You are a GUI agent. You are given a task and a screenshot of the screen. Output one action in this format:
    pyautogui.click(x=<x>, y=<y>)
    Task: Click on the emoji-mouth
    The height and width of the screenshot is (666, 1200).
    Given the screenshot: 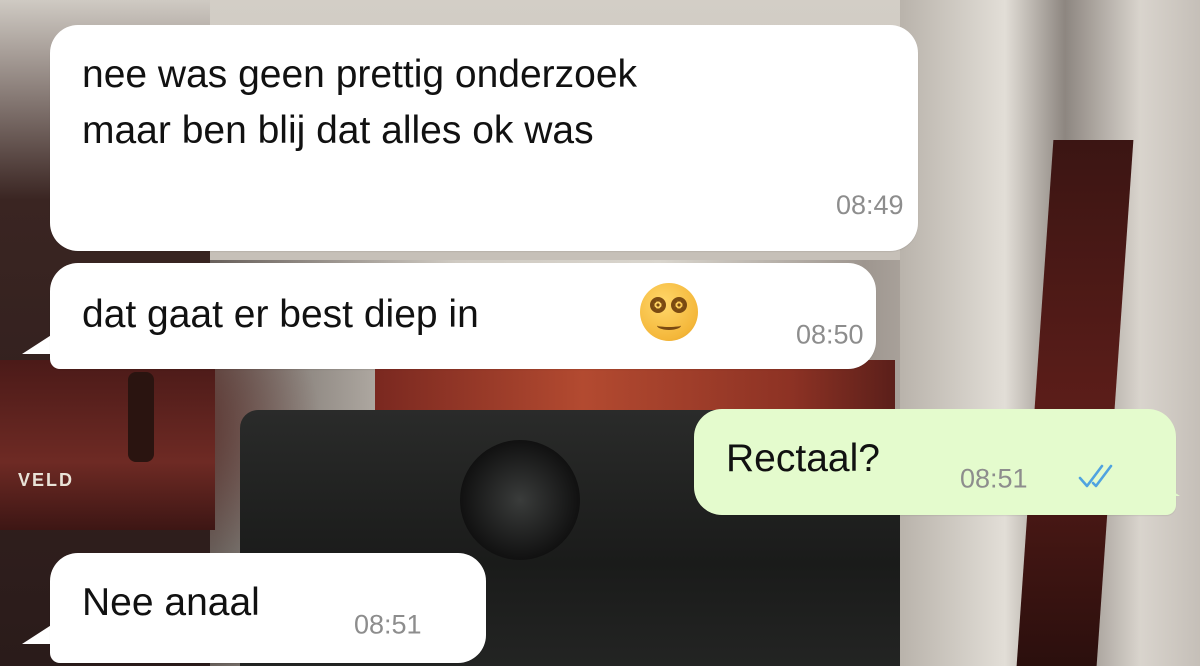 What is the action you would take?
    pyautogui.click(x=669, y=325)
    